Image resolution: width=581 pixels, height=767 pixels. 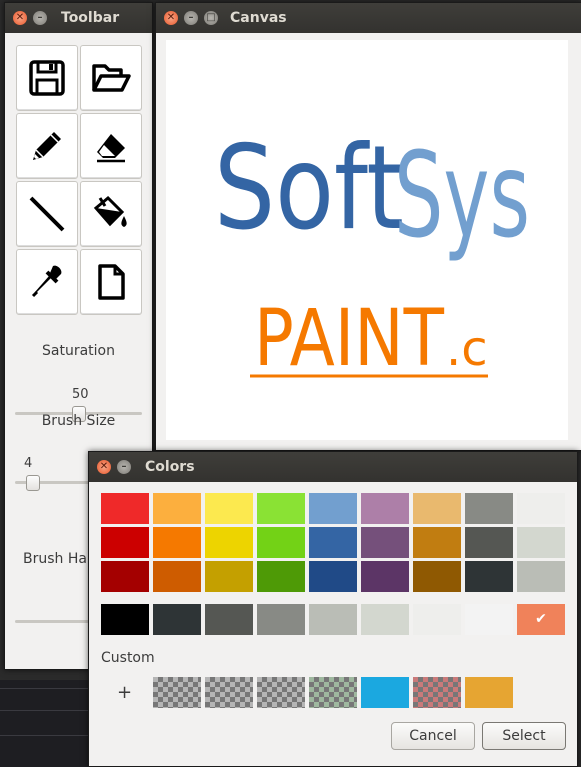 I want to click on fill-tool-button, so click(x=111, y=214).